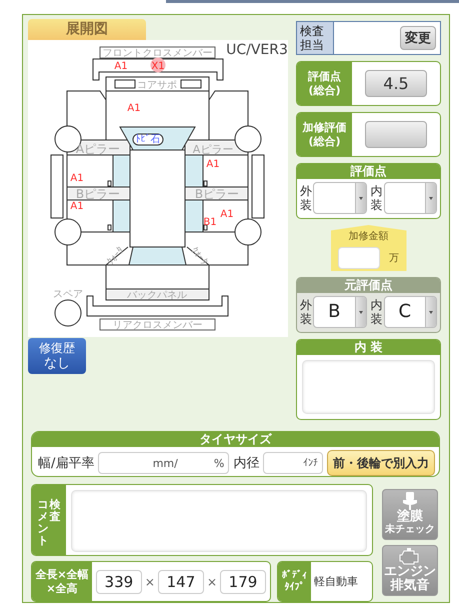 The width and height of the screenshot is (459, 614). I want to click on body-type-value: 軽自動車, so click(336, 581).